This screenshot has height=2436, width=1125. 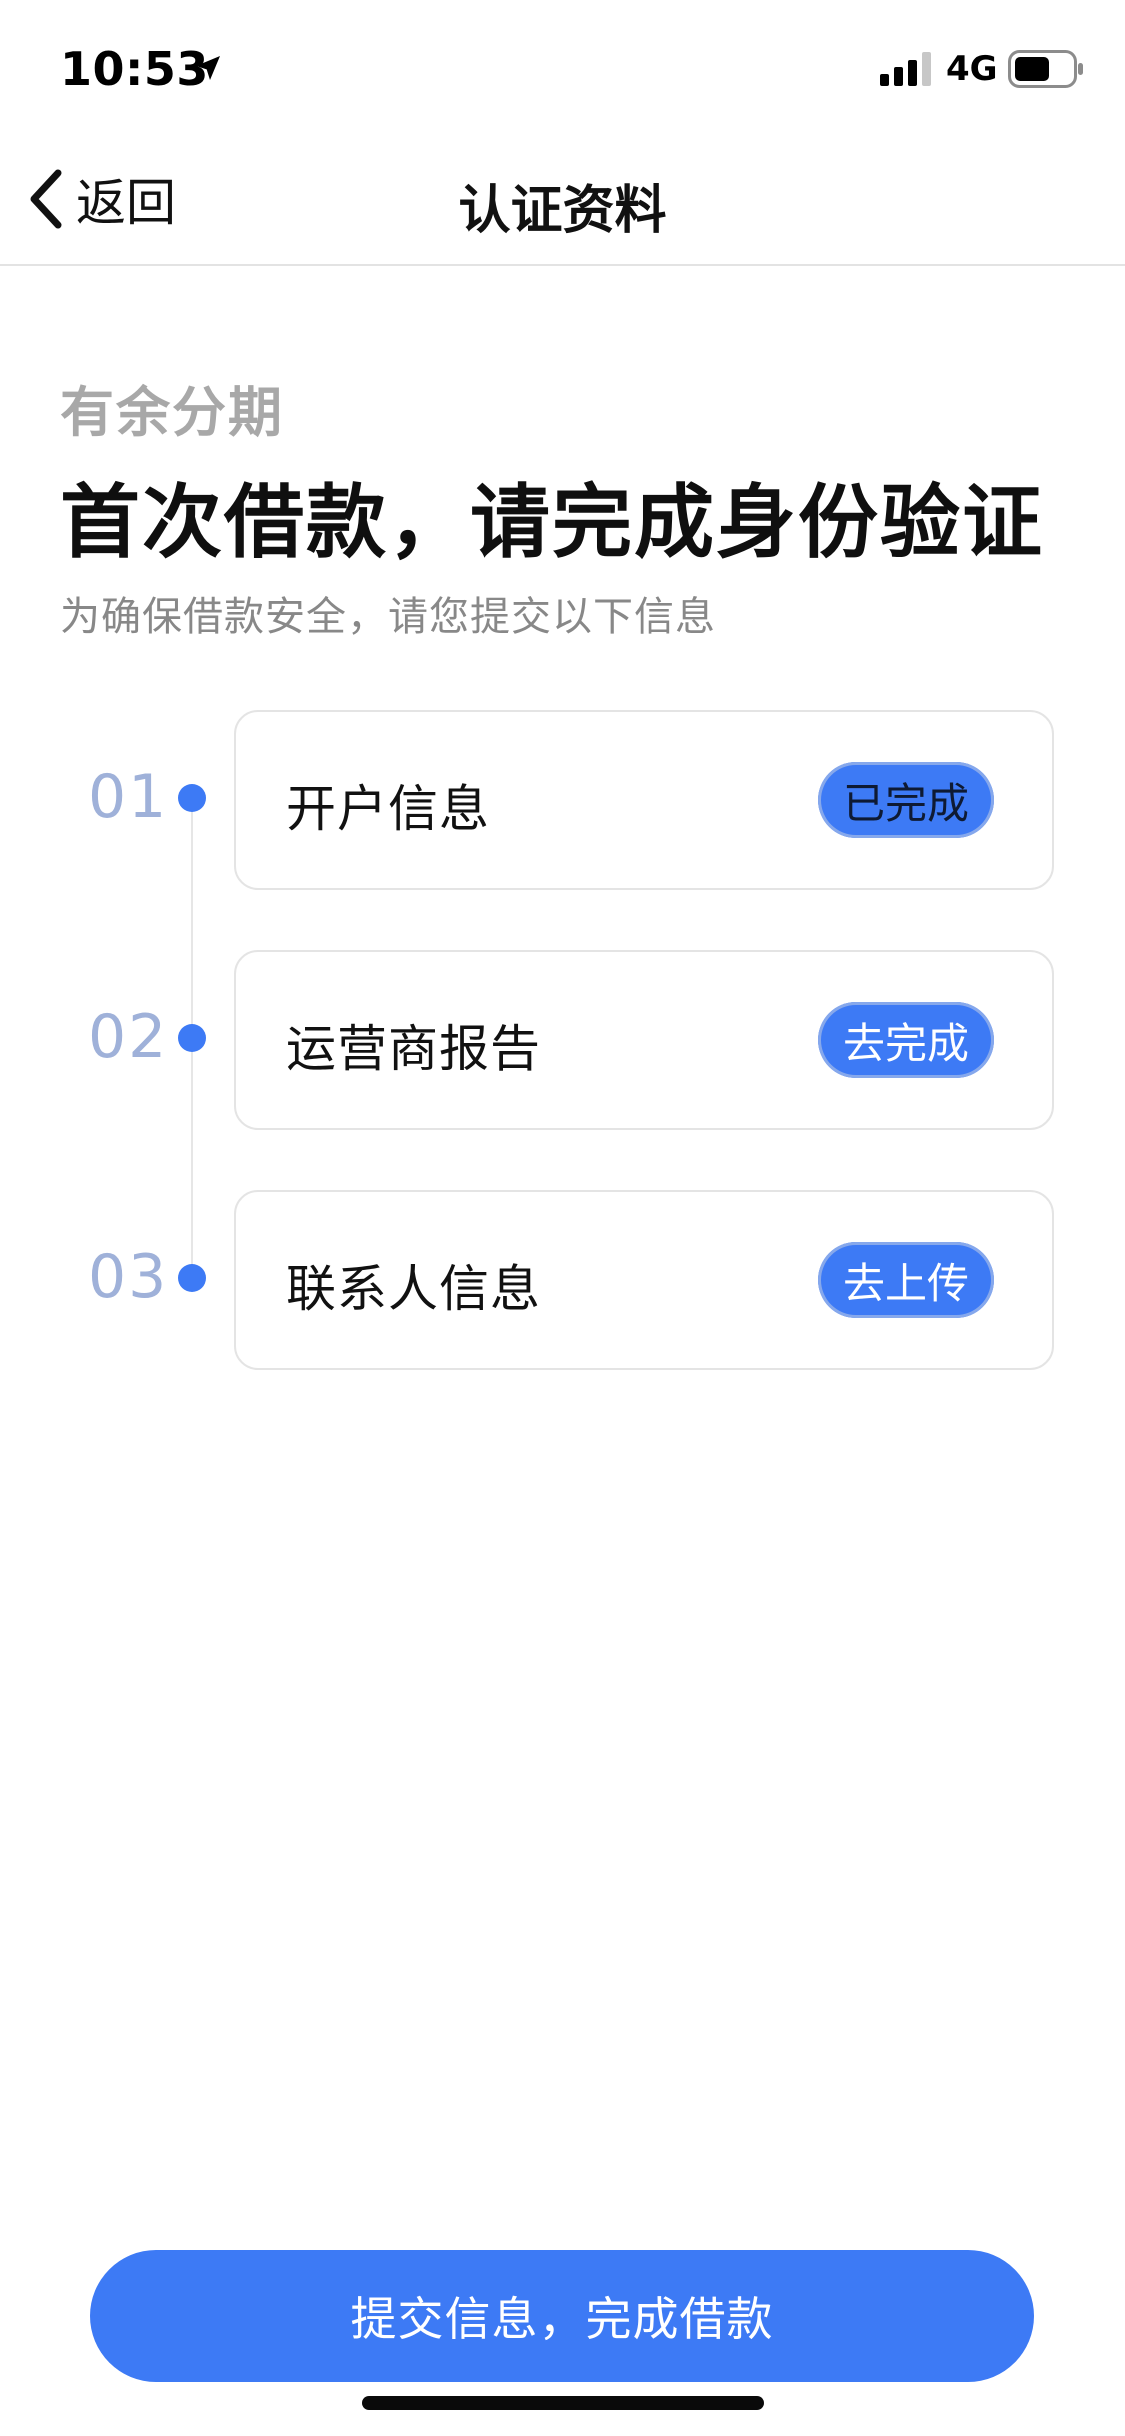 What do you see at coordinates (906, 1280) in the screenshot?
I see `upload-step-button: 去上传` at bounding box center [906, 1280].